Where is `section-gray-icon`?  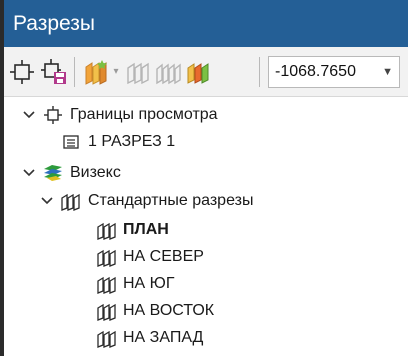
section-gray-icon is located at coordinates (138, 72).